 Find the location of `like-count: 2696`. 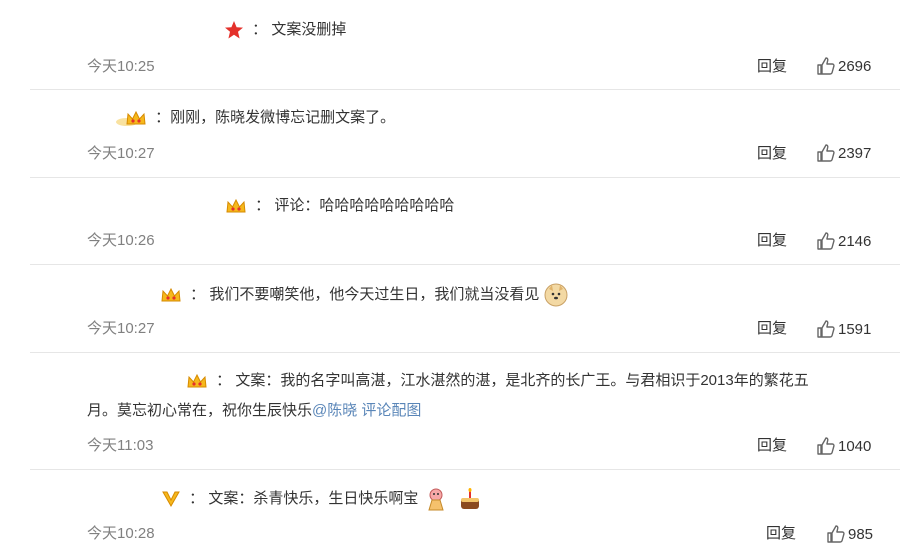

like-count: 2696 is located at coordinates (855, 66).